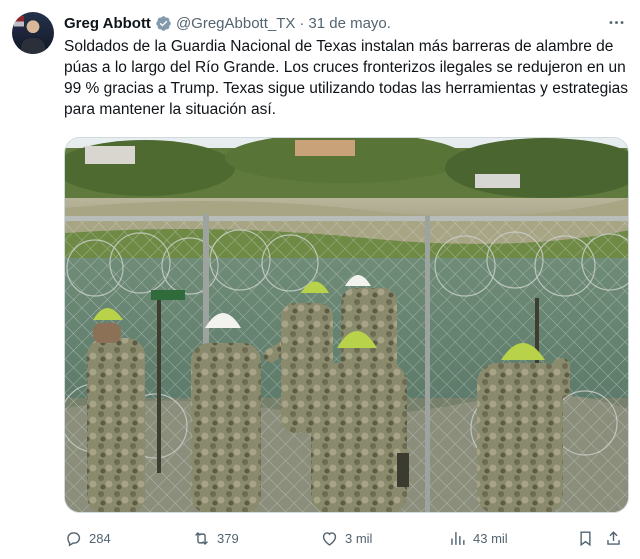 The image size is (640, 559). Describe the element at coordinates (215, 538) in the screenshot. I see `repost-button: 379` at that location.